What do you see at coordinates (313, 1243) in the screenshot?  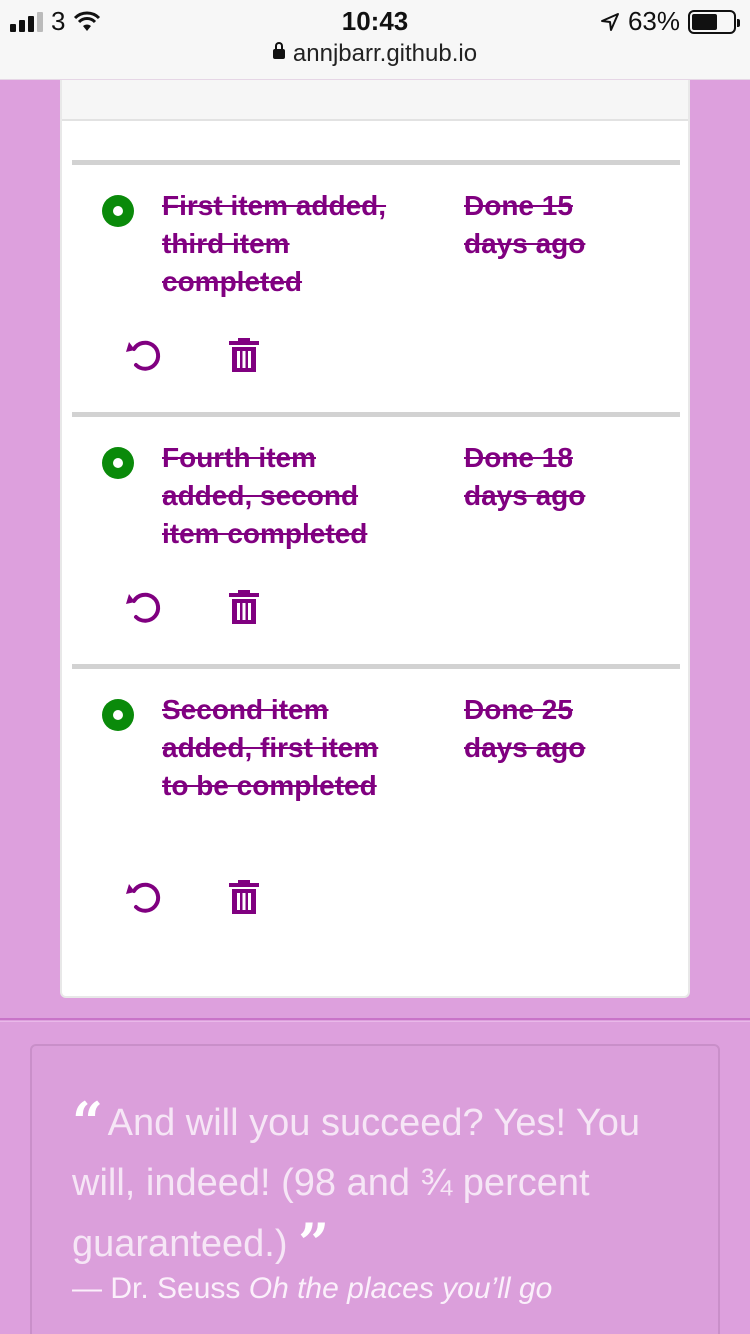 I see `close-quote-icon: ”` at bounding box center [313, 1243].